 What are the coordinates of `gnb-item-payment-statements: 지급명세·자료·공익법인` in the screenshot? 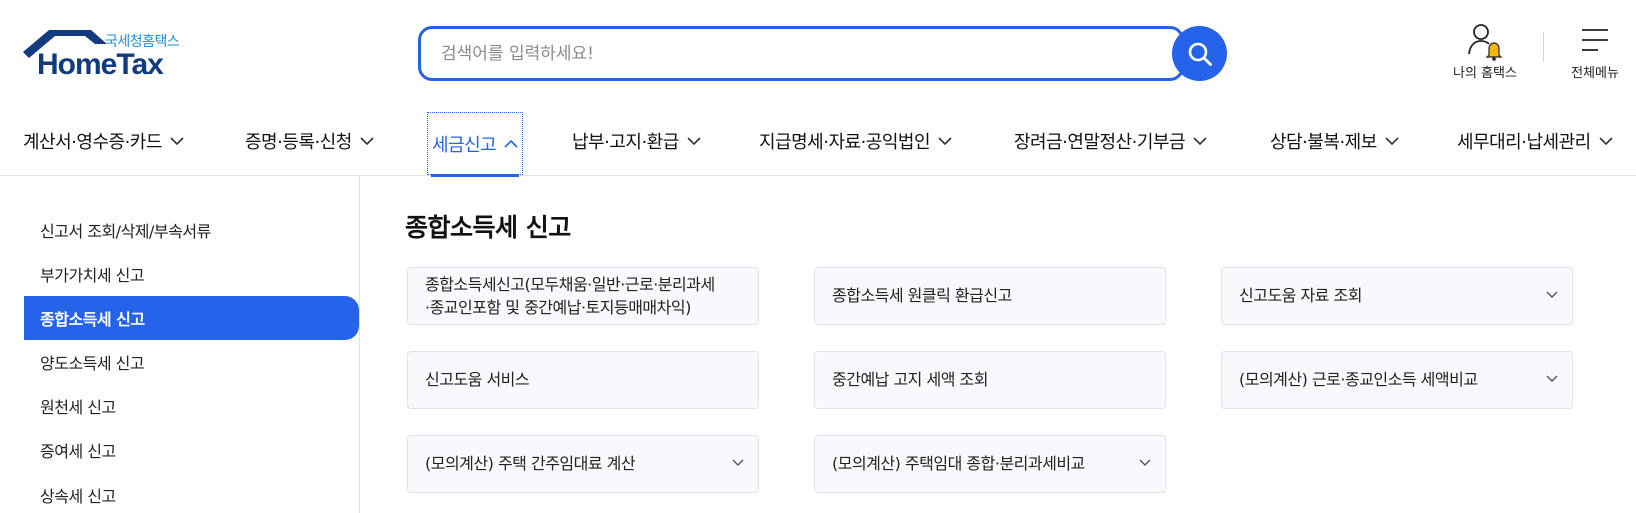 It's located at (855, 141).